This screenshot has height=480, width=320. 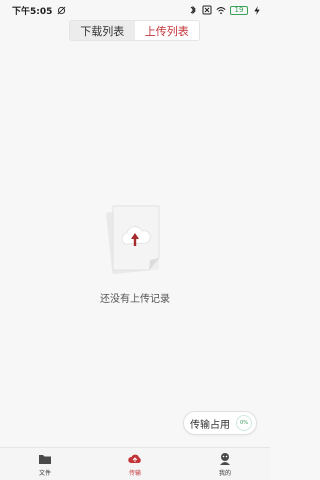 I want to click on nav-label-files: 文件, so click(x=44, y=473).